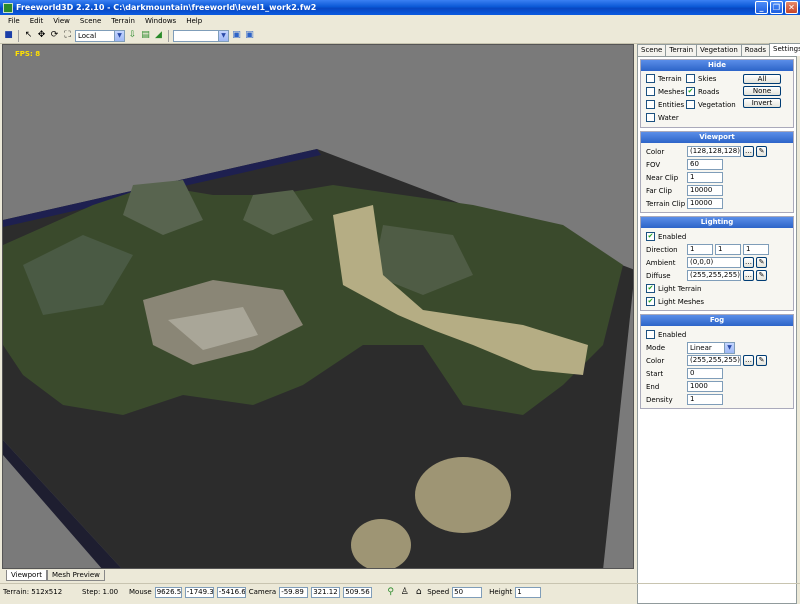 The image size is (800, 604). What do you see at coordinates (390, 592) in the screenshot?
I see `walk-mode-icon: ⚲` at bounding box center [390, 592].